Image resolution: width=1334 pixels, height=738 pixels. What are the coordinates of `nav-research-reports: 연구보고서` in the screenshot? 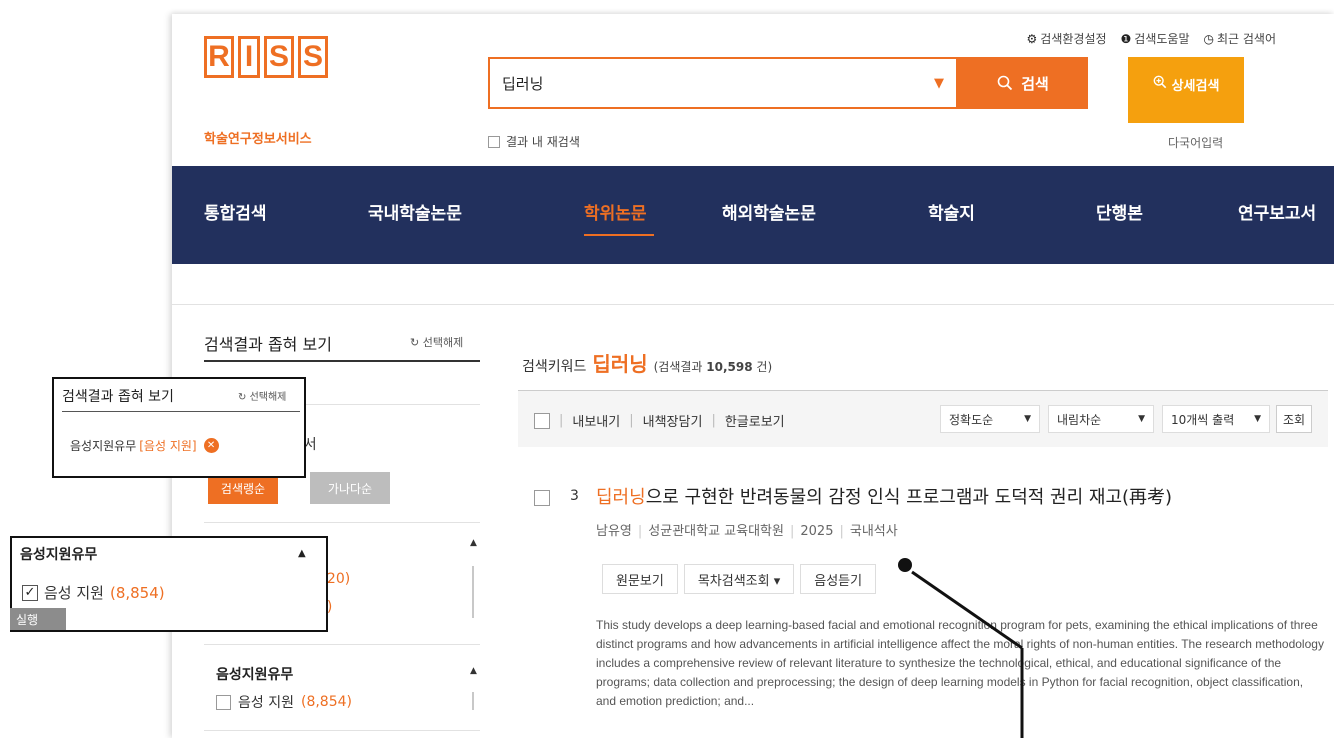 It's located at (1277, 211).